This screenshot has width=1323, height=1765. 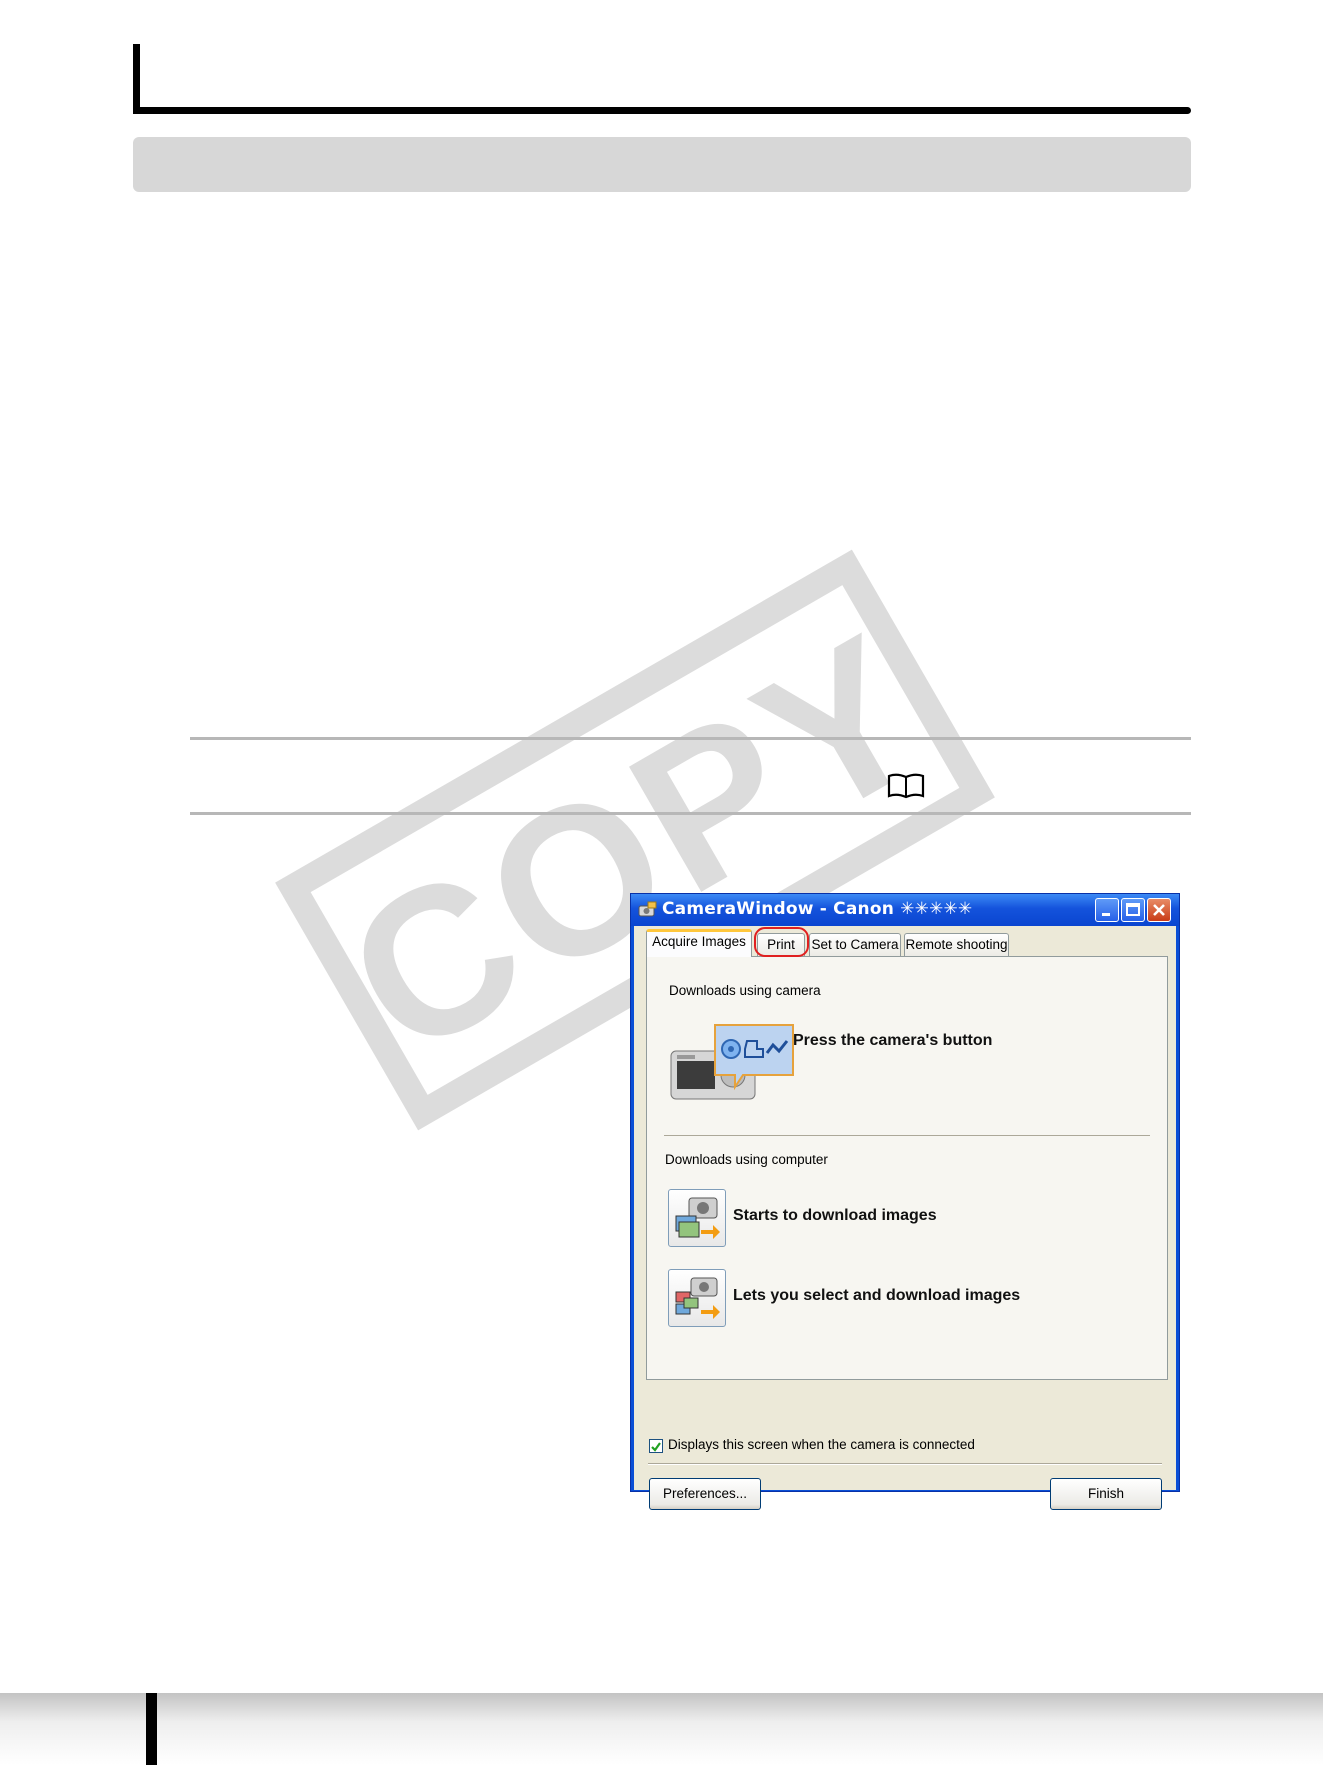 I want to click on maximize-icon, so click(x=1133, y=909).